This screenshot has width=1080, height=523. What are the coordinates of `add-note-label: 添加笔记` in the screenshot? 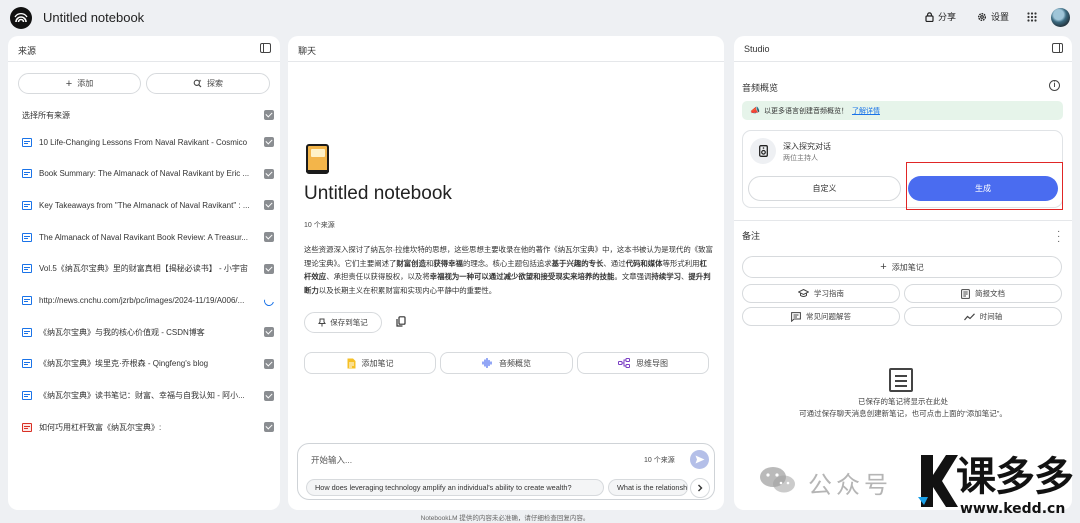 It's located at (907, 267).